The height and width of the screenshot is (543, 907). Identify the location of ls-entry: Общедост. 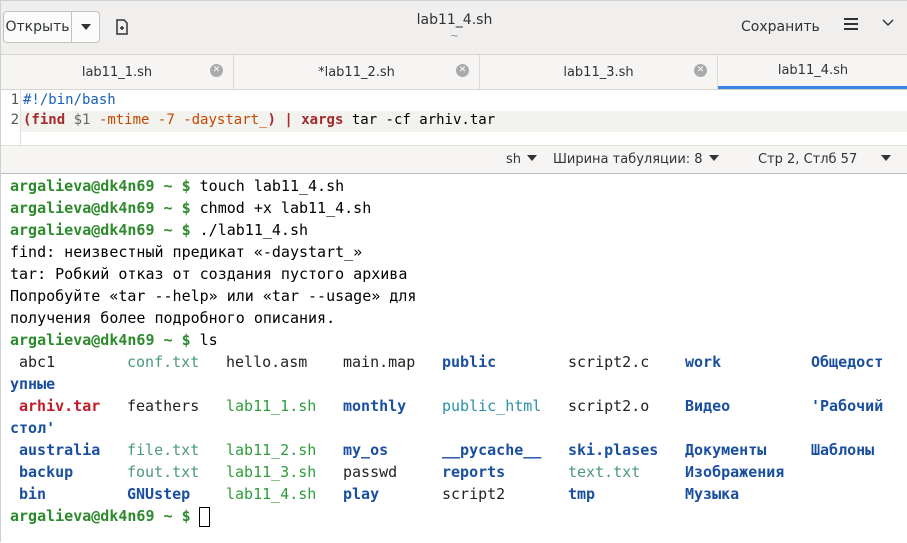
(847, 362).